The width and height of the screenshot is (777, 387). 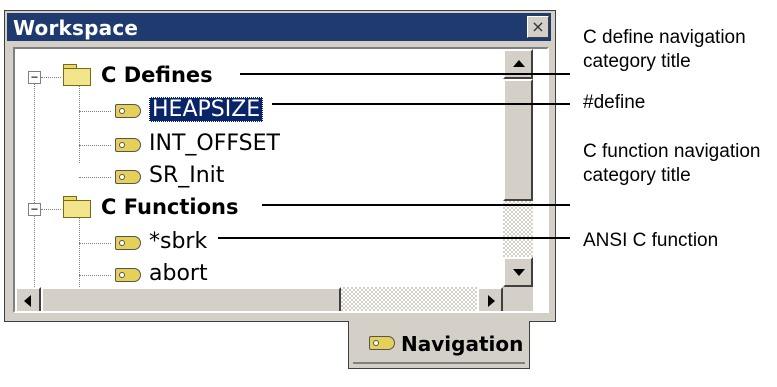 I want to click on collapse-toggle-c-defines: −, so click(x=34, y=77).